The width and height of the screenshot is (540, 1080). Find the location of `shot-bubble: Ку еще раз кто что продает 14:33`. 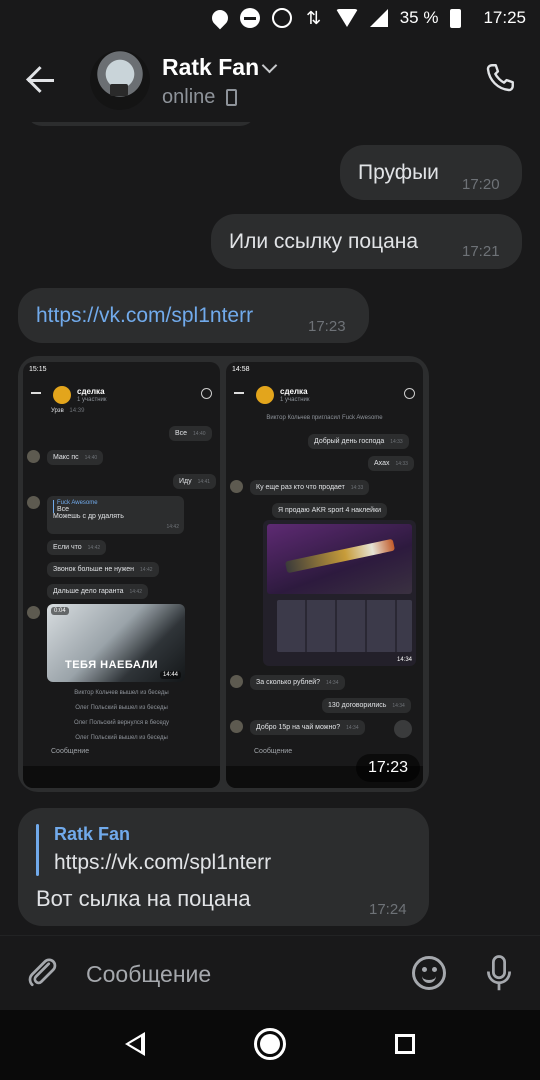

shot-bubble: Ку еще раз кто что продает 14:33 is located at coordinates (310, 487).